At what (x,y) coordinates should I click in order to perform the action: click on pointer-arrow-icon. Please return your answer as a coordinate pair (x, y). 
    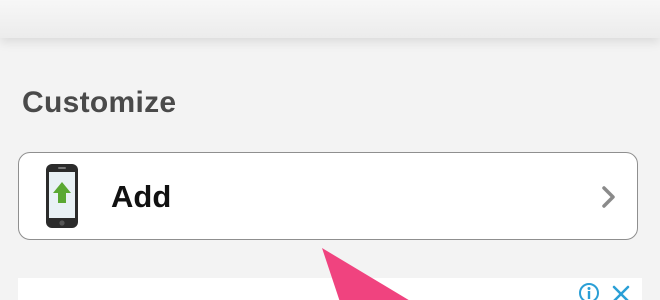
    Looking at the image, I should click on (365, 274).